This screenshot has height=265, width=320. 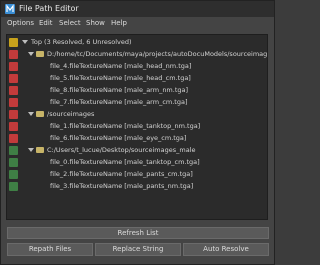 I want to click on warning-icon, so click(x=13, y=42).